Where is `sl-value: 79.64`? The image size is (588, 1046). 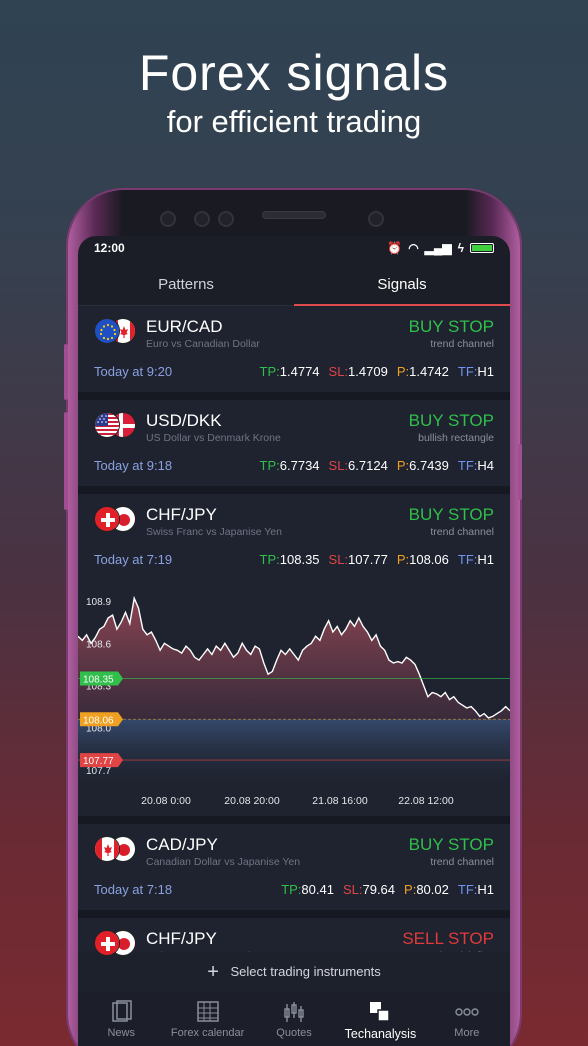
sl-value: 79.64 is located at coordinates (379, 889).